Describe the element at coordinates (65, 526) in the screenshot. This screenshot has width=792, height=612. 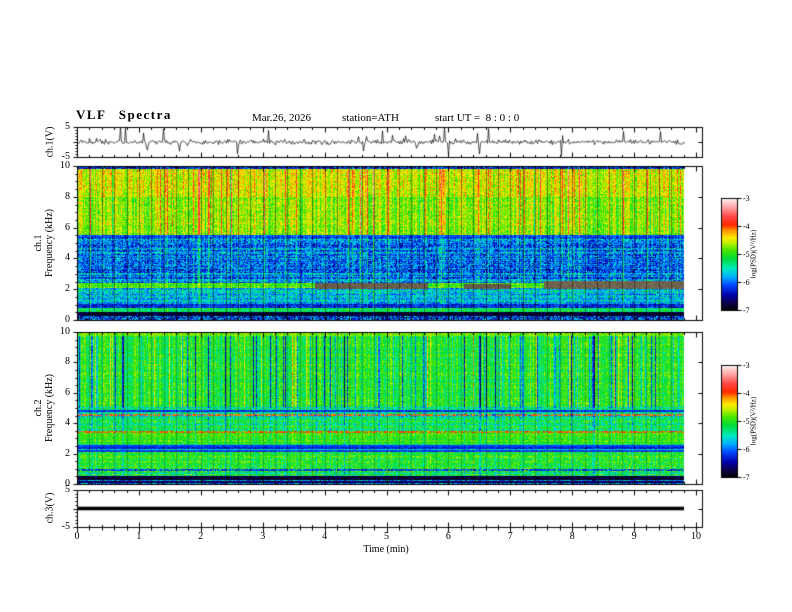
I see `ch3-y-tick-label: -5` at that location.